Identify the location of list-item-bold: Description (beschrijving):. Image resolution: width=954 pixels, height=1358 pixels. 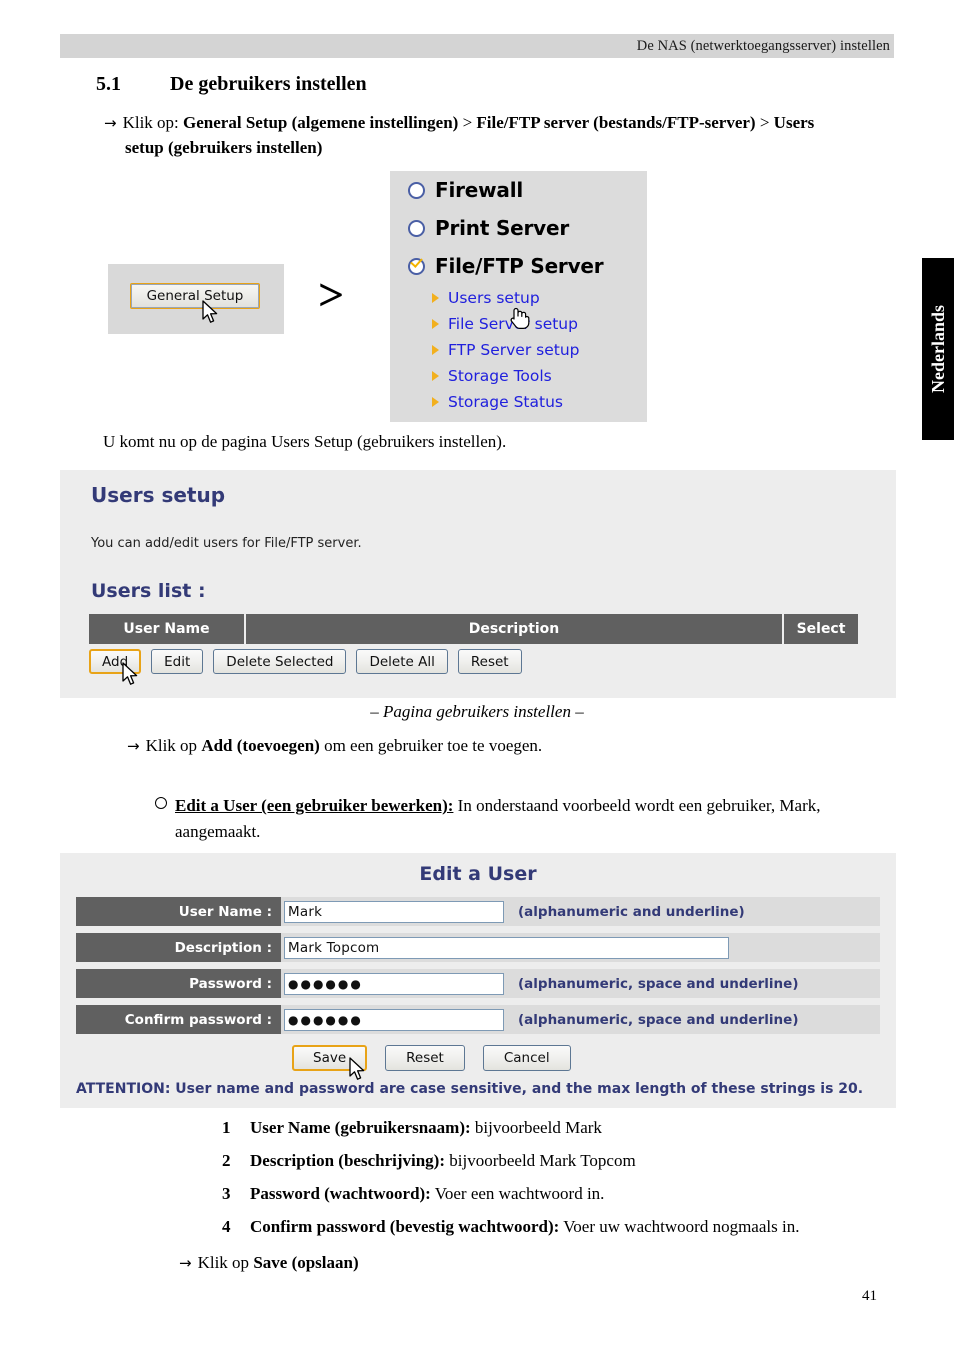
(348, 1160).